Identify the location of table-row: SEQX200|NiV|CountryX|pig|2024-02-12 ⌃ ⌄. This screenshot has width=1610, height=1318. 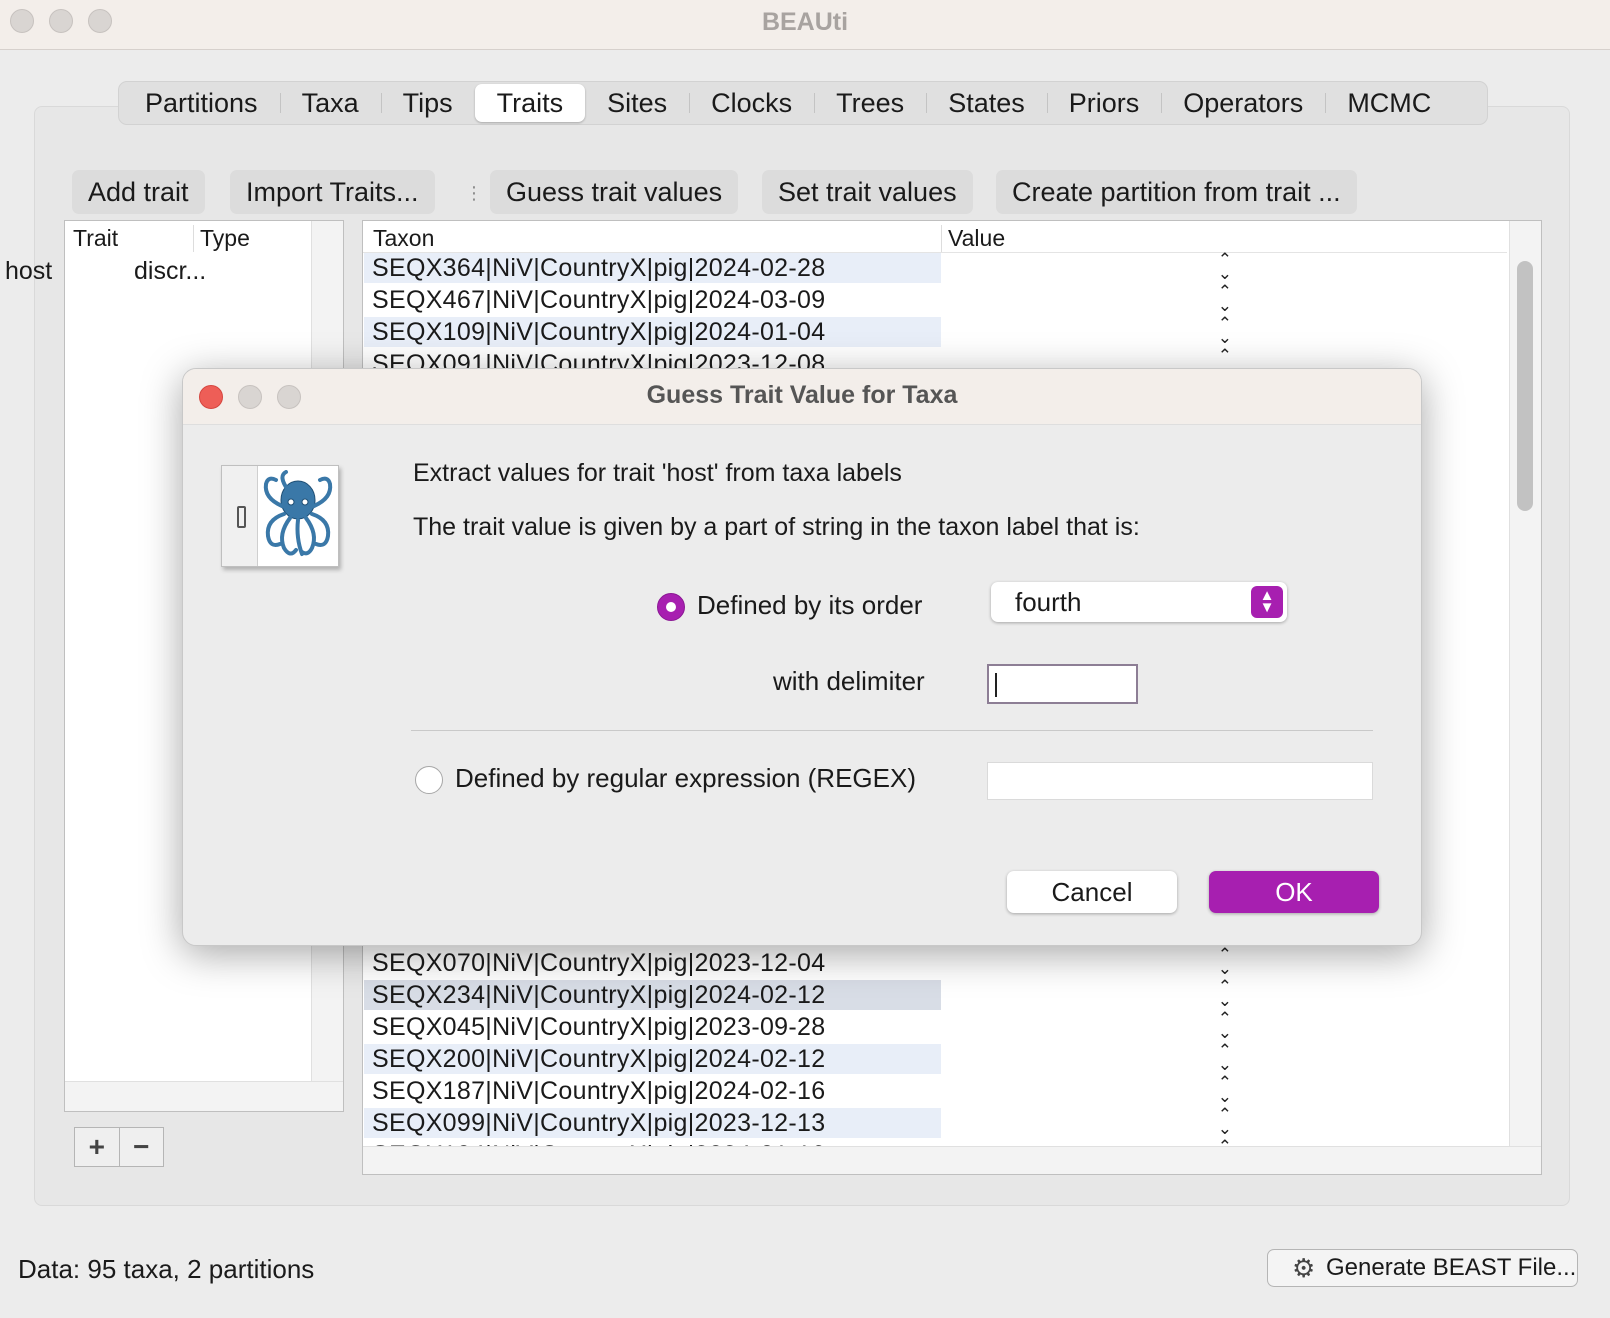
(936, 1059).